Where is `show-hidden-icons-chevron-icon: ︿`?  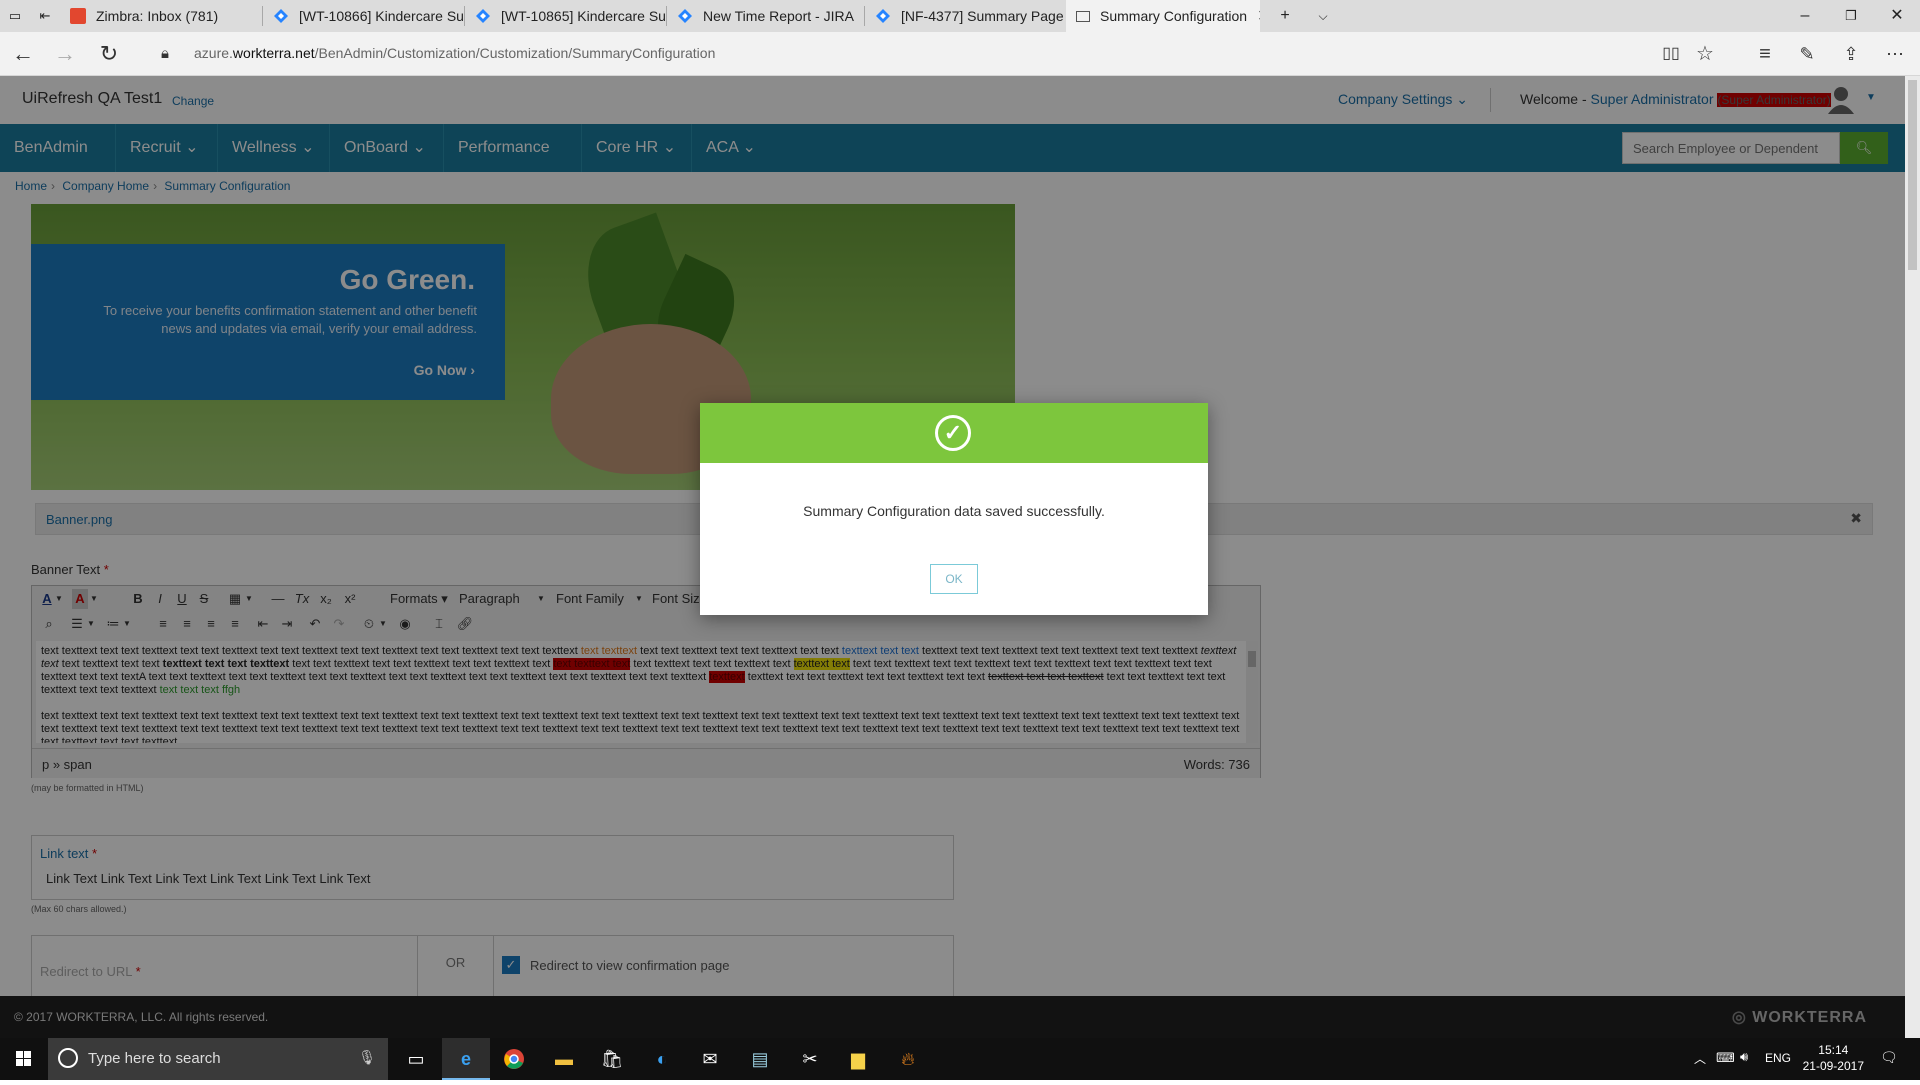 show-hidden-icons-chevron-icon: ︿ is located at coordinates (1700, 1058).